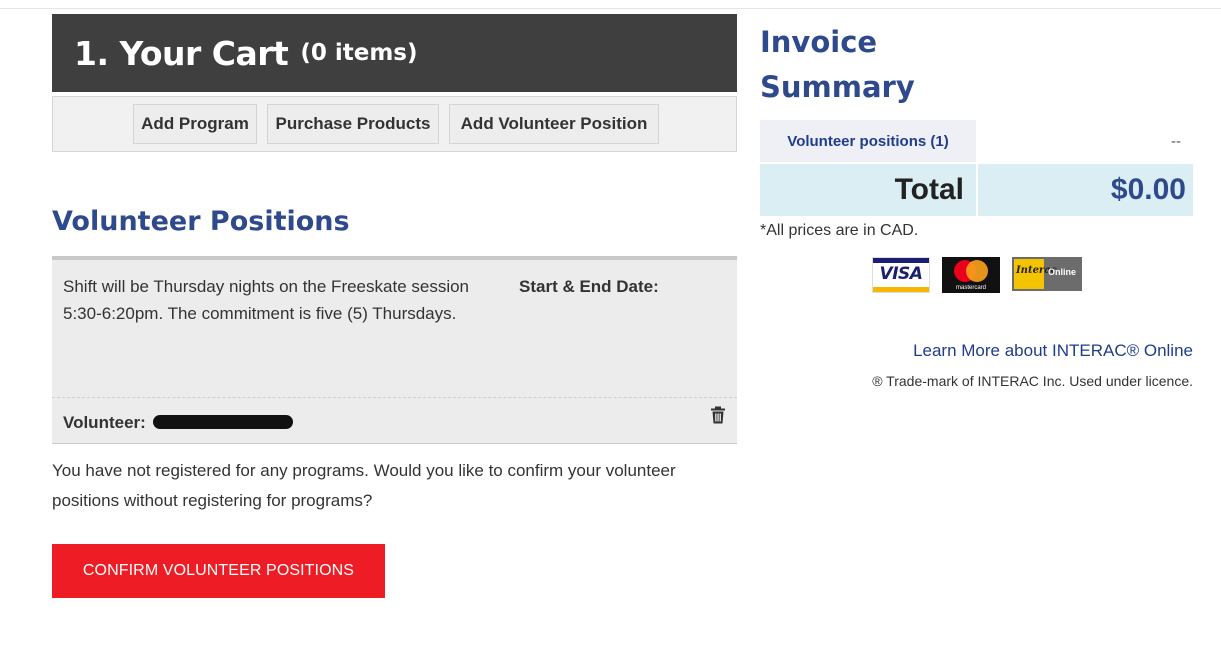  I want to click on total-value: $0.00, so click(1085, 190).